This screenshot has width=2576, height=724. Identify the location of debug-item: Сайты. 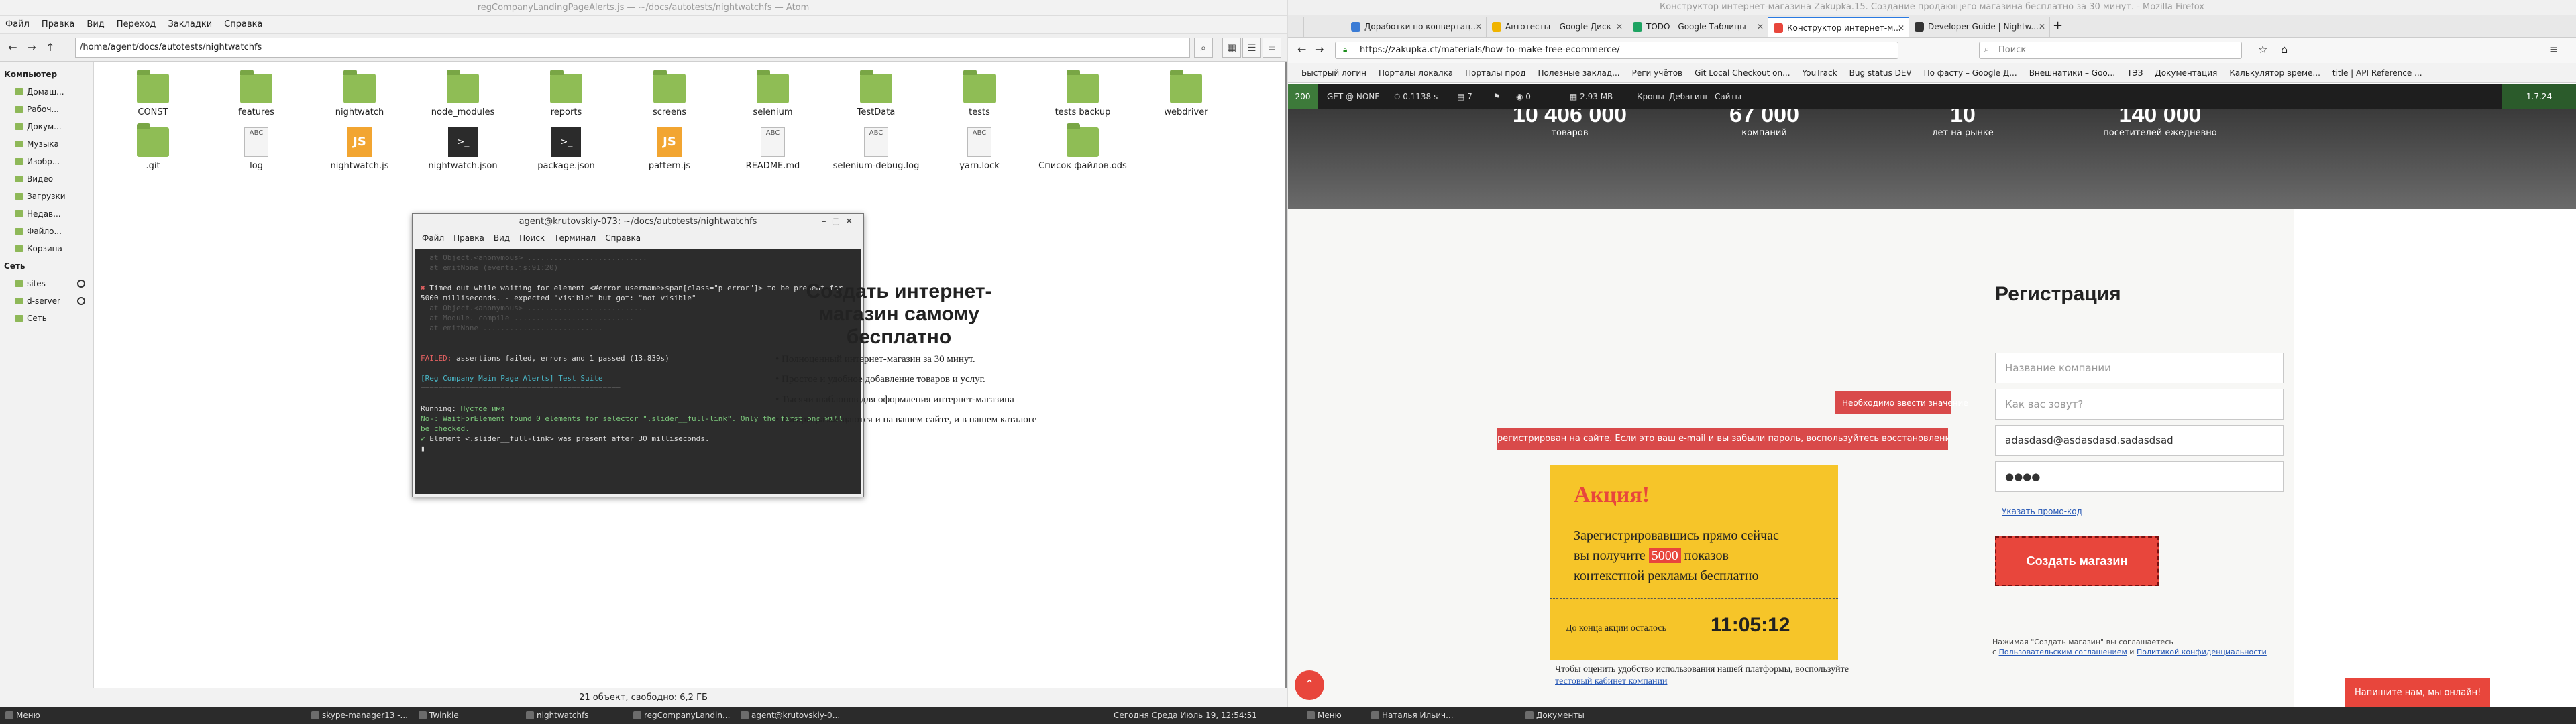
(1728, 96).